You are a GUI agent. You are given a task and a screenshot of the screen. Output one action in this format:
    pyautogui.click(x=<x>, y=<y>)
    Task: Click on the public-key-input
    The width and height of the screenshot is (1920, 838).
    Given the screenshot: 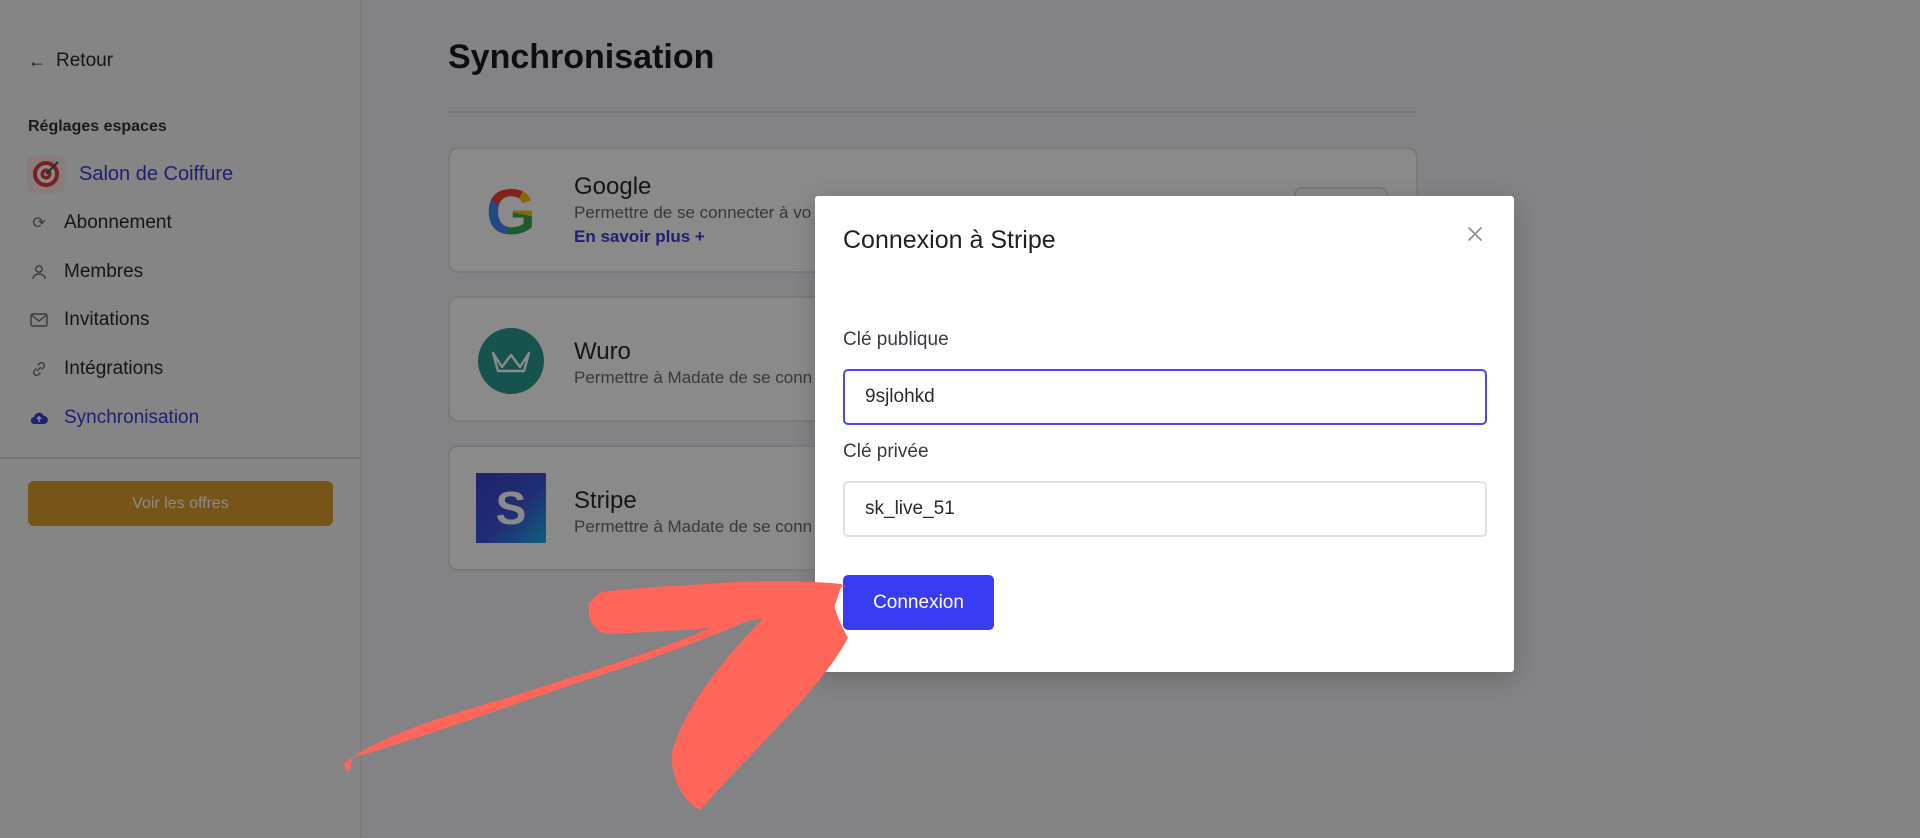 What is the action you would take?
    pyautogui.click(x=1165, y=397)
    